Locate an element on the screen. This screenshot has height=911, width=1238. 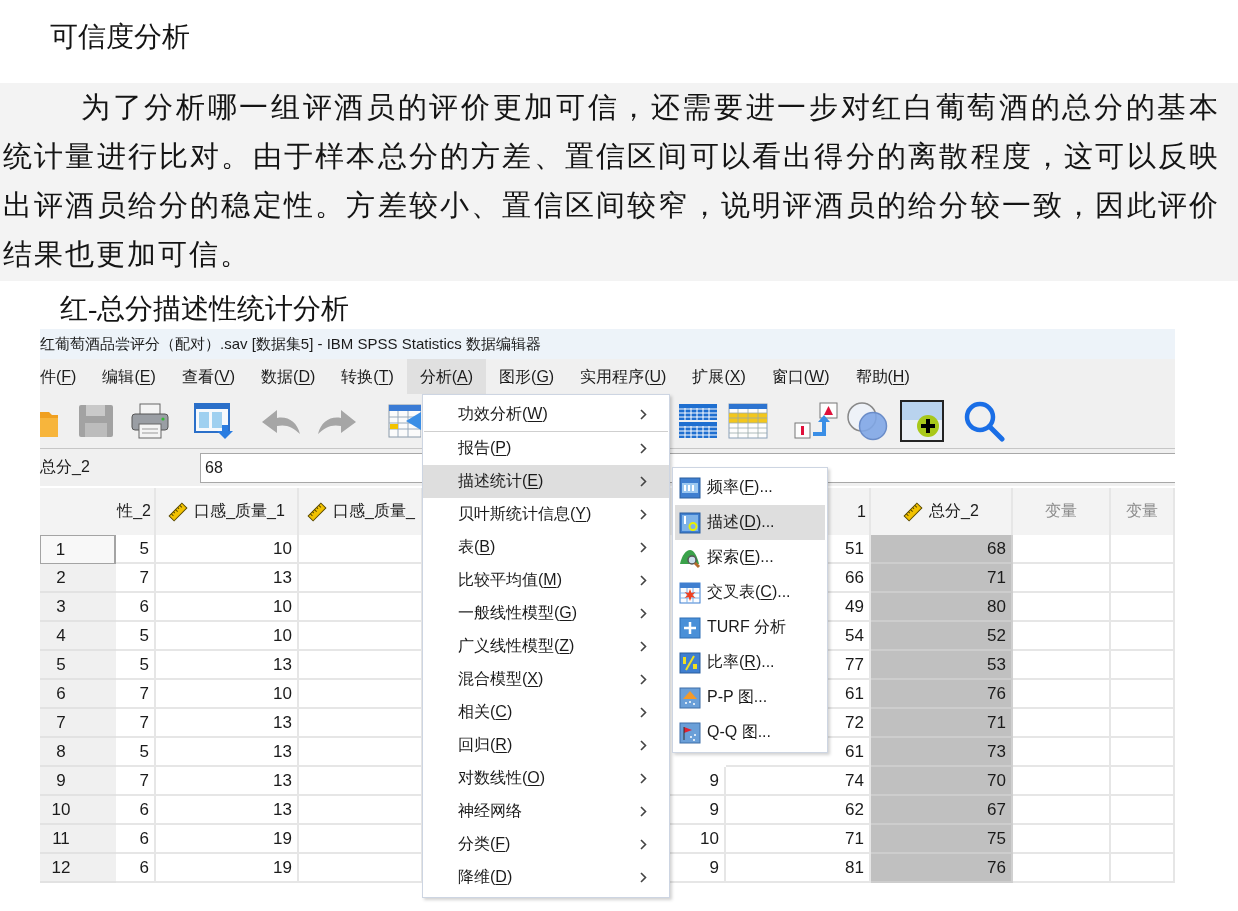
menu-bar-item: 帮助(H) is located at coordinates (882, 376).